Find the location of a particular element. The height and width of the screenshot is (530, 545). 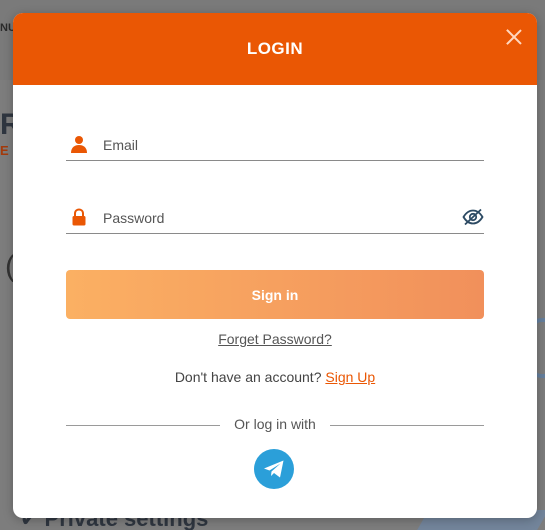

modal-header: LOGIN is located at coordinates (275, 49).